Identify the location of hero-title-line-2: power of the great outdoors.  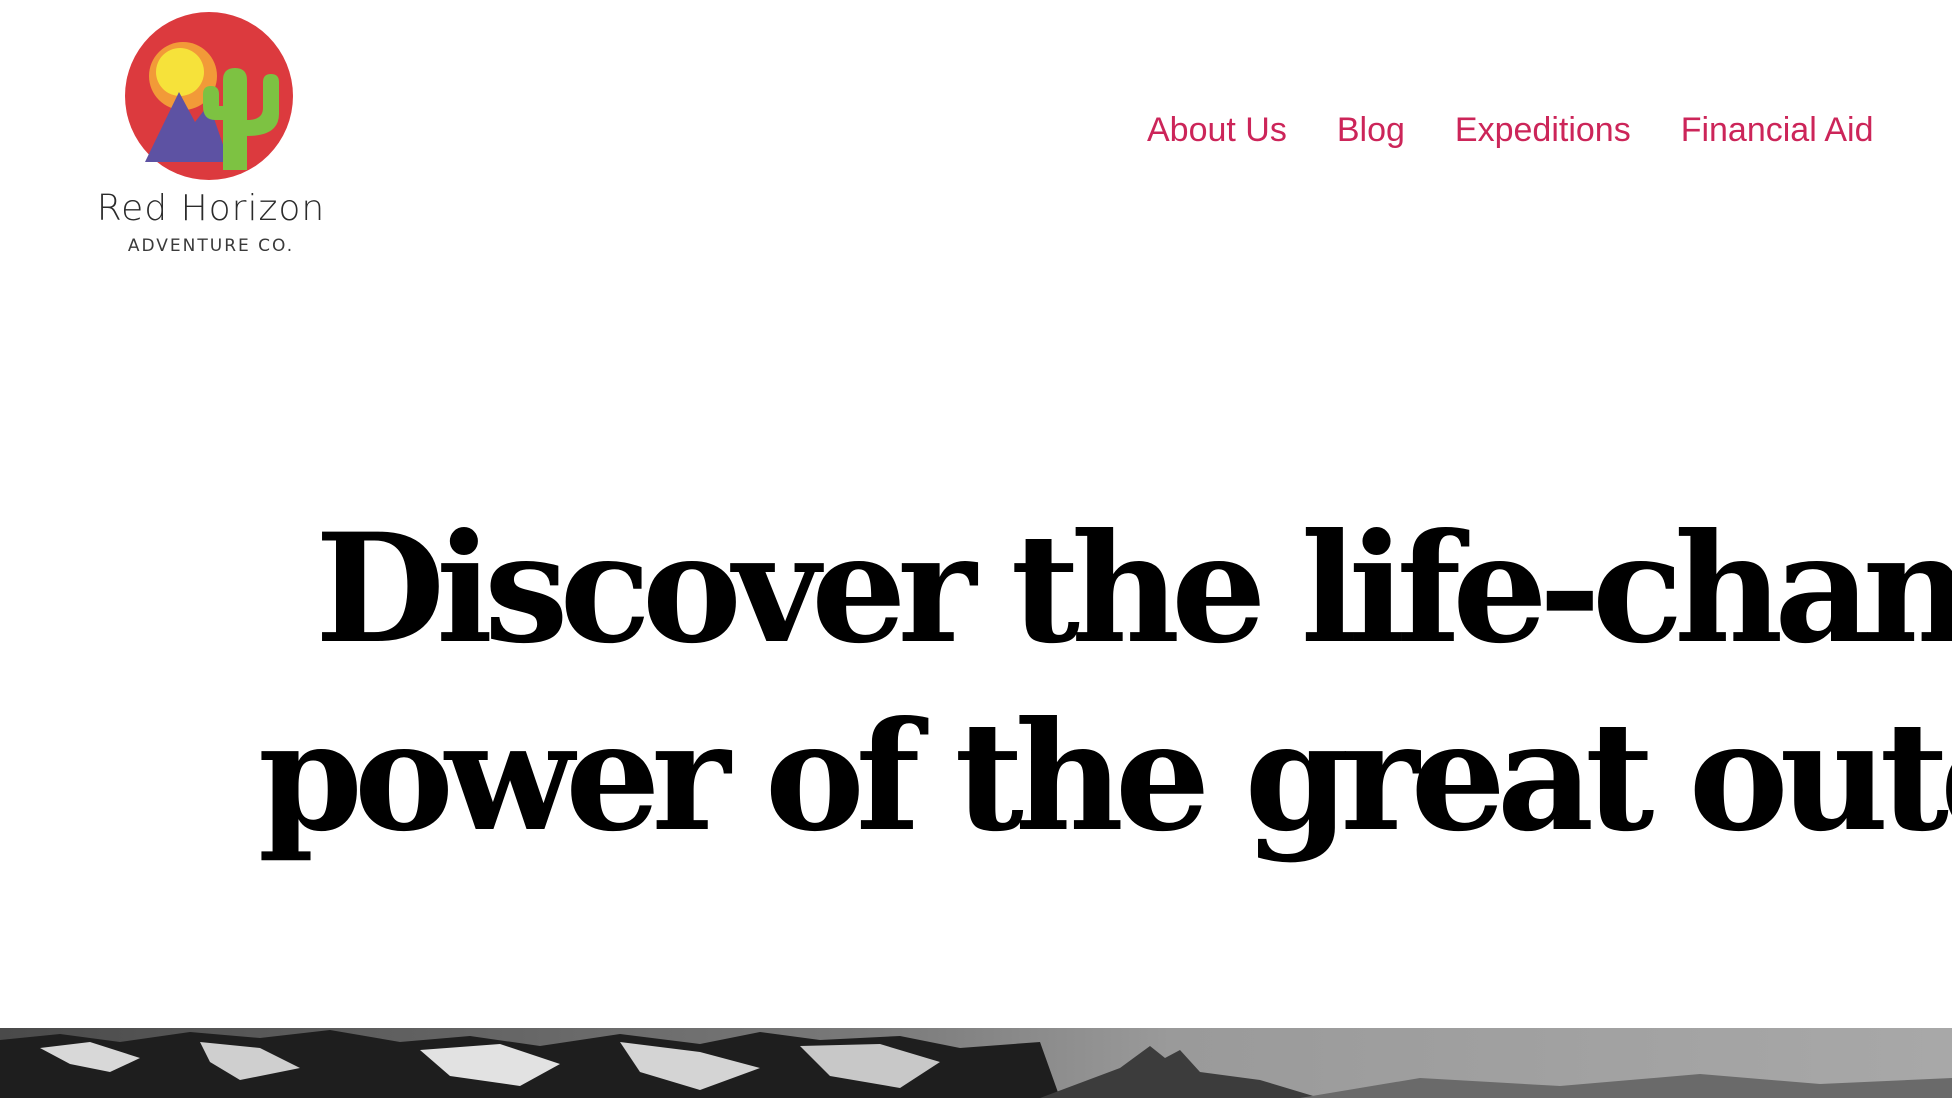
(1105, 777).